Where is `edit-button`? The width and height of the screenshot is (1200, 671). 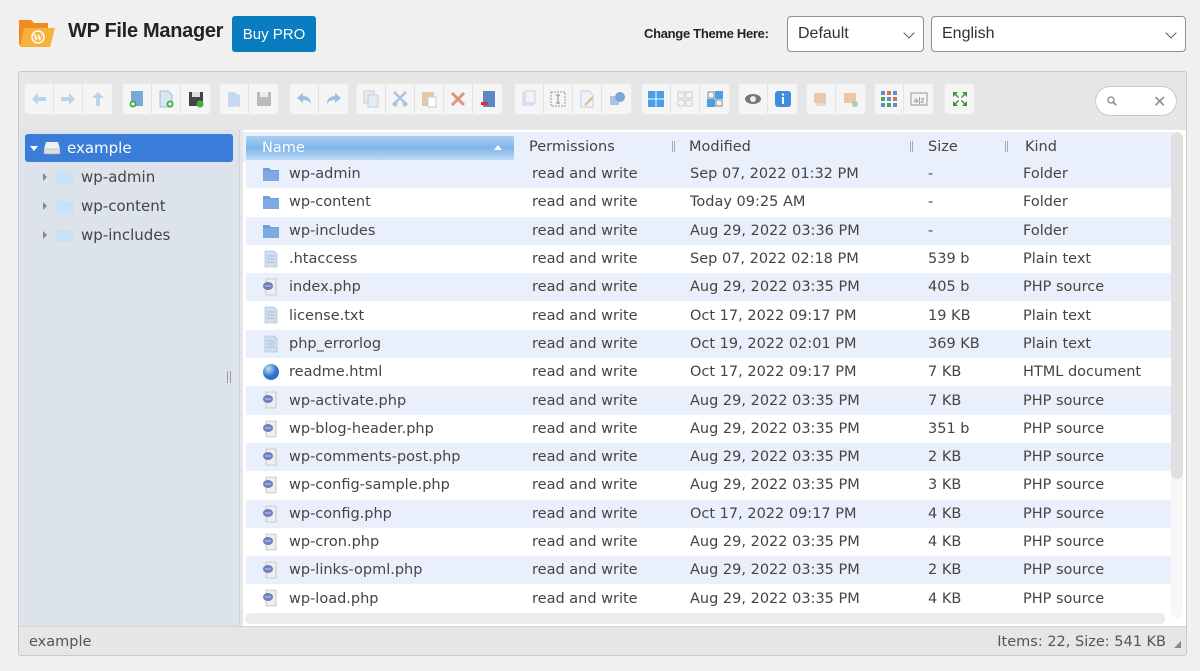 edit-button is located at coordinates (587, 99).